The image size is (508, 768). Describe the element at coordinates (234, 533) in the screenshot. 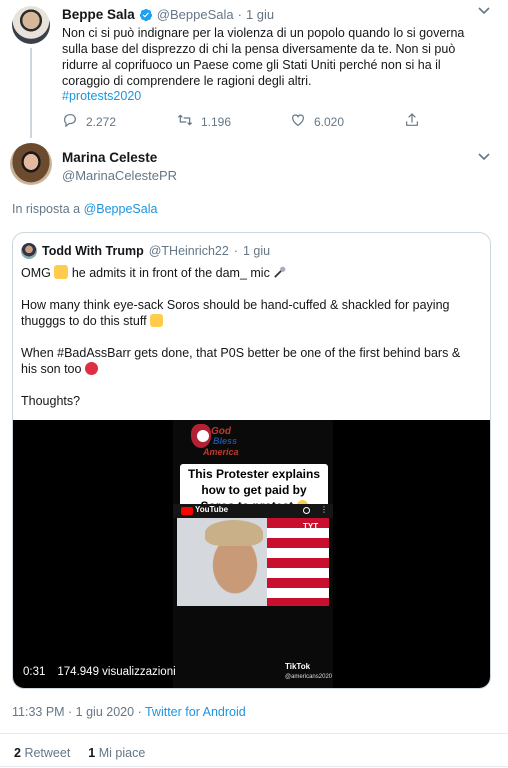

I see `person-hair` at that location.